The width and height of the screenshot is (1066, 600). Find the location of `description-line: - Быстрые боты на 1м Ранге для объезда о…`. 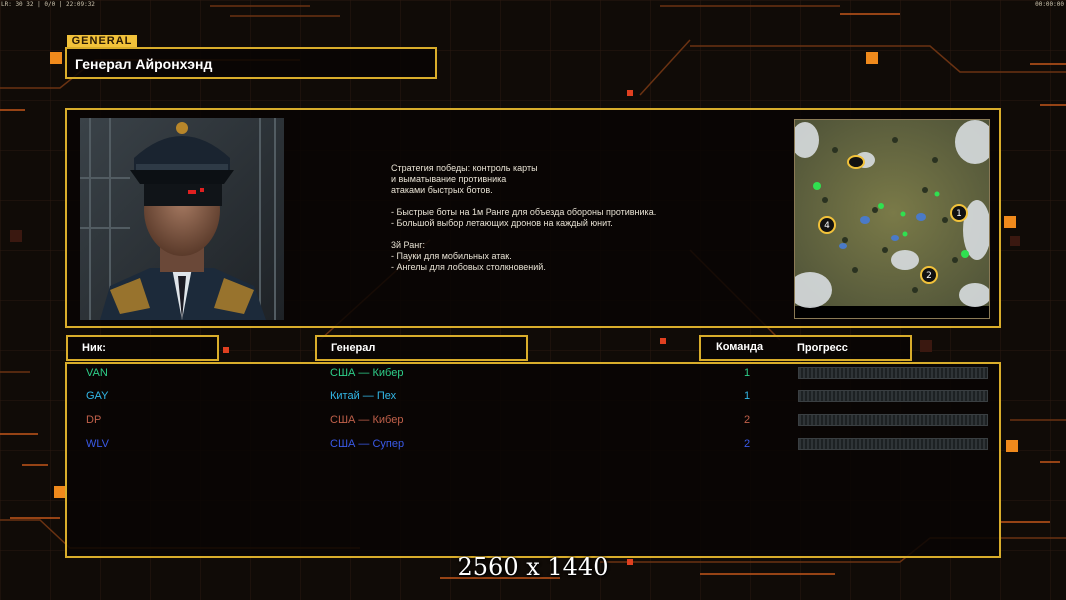

description-line: - Быстрые боты на 1м Ранге для объезда о… is located at coordinates (524, 212).